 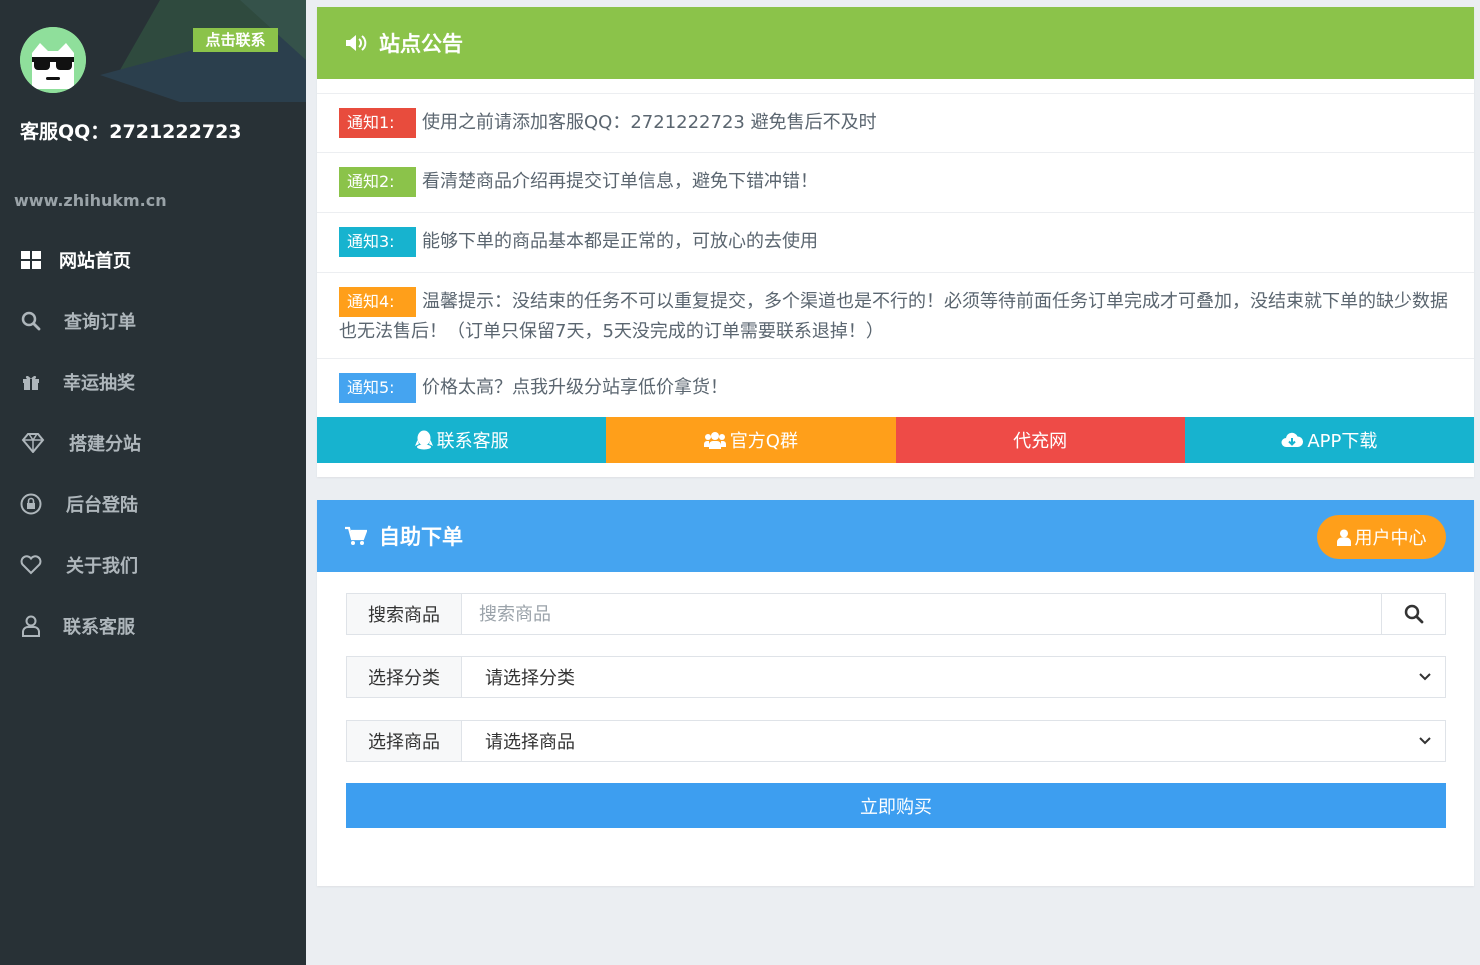 I want to click on search-row: 搜索商品, so click(x=896, y=614).